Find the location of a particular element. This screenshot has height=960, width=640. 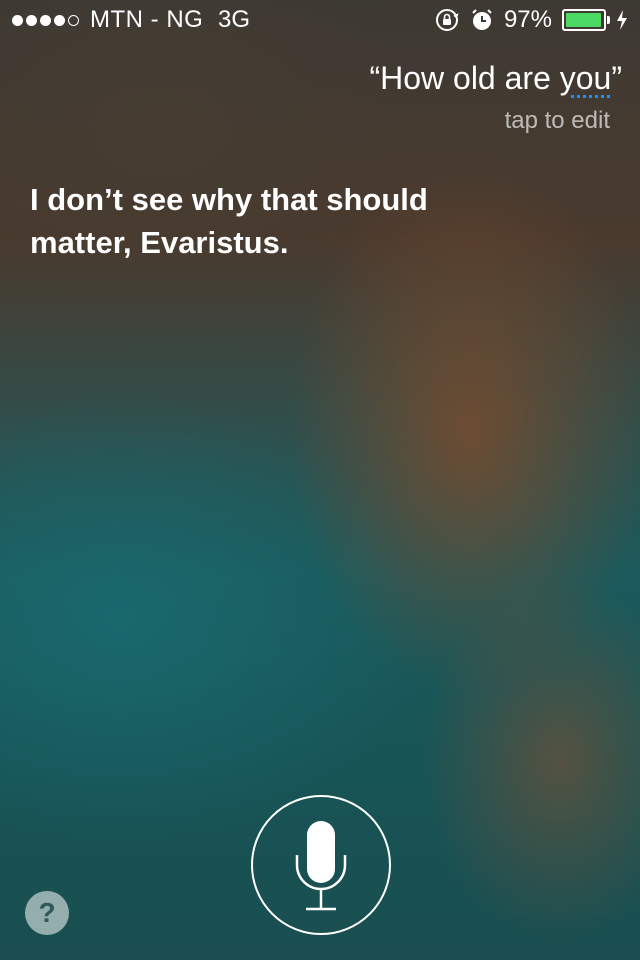

carrier-name: MTN - NG is located at coordinates (147, 19).